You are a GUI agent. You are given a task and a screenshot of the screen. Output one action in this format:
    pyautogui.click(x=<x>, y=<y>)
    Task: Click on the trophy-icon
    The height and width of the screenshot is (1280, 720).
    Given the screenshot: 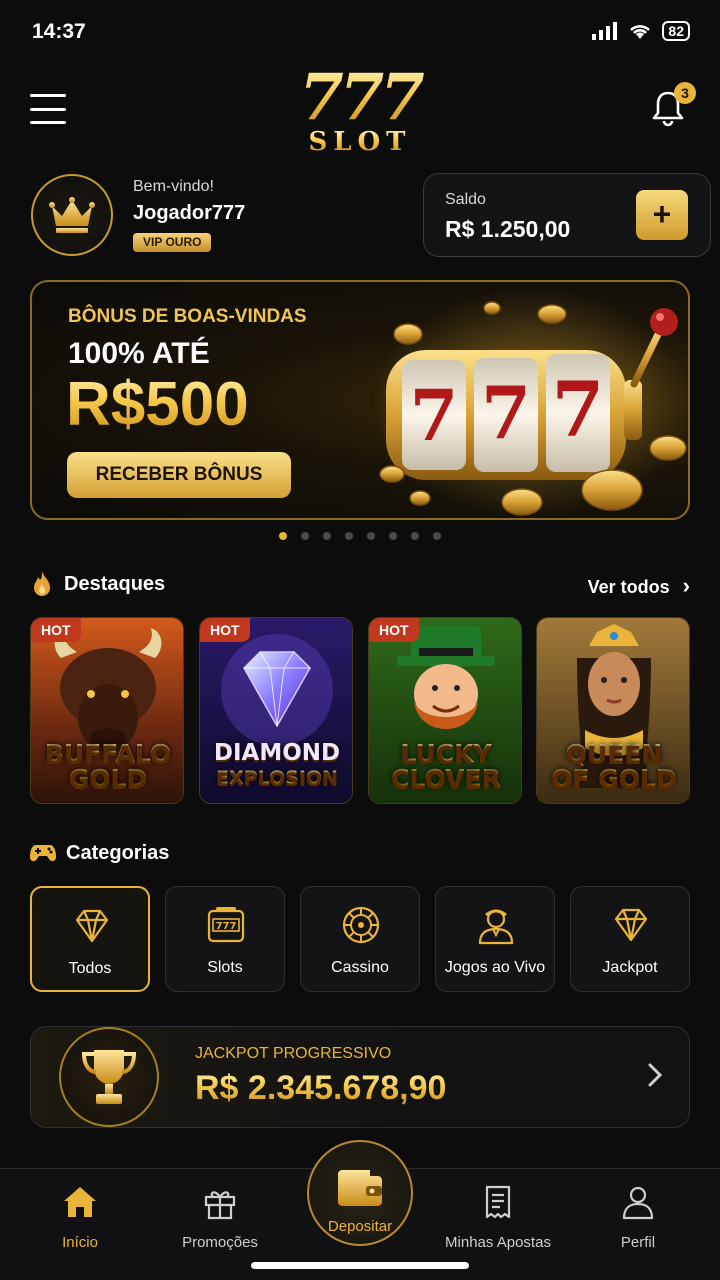 What is the action you would take?
    pyautogui.click(x=109, y=1077)
    